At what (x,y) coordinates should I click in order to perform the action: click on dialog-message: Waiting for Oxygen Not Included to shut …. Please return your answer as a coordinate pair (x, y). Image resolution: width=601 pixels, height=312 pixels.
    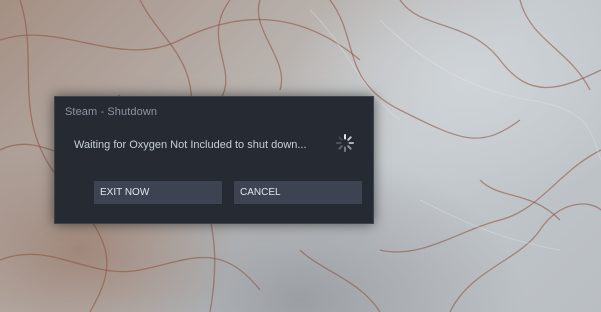
    Looking at the image, I should click on (190, 145).